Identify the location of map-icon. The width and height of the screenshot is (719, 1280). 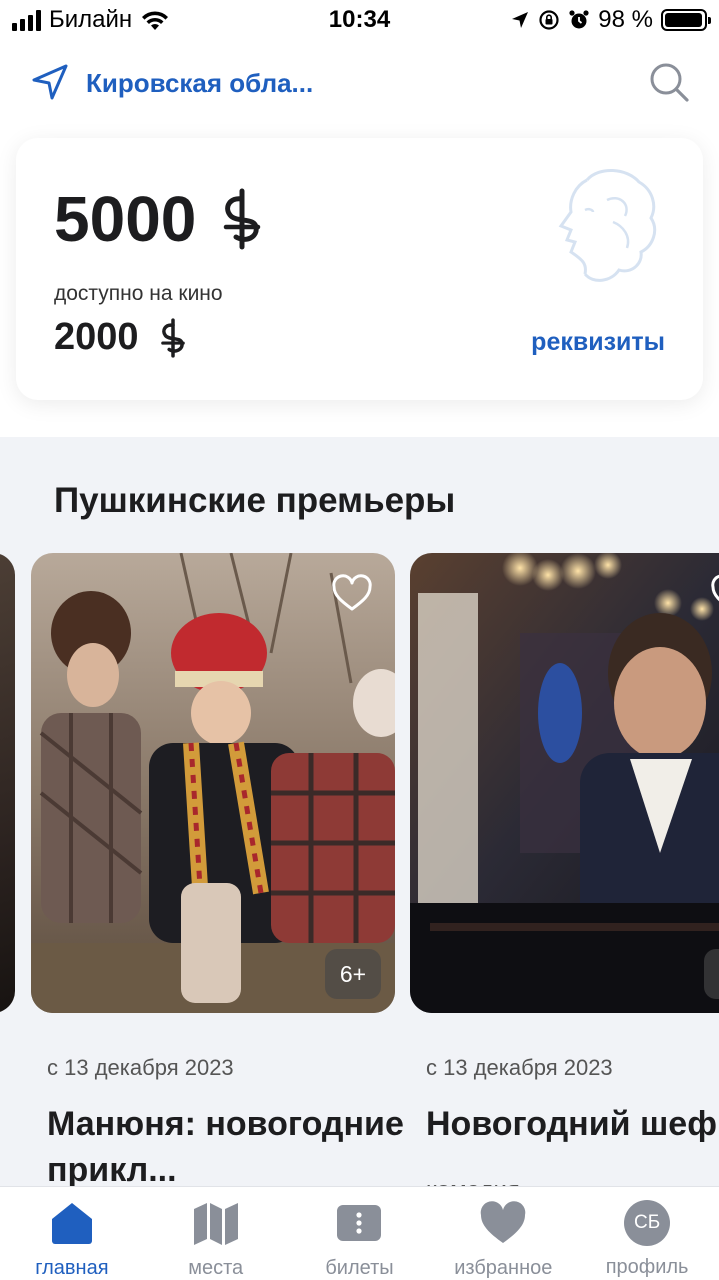
(215, 1224).